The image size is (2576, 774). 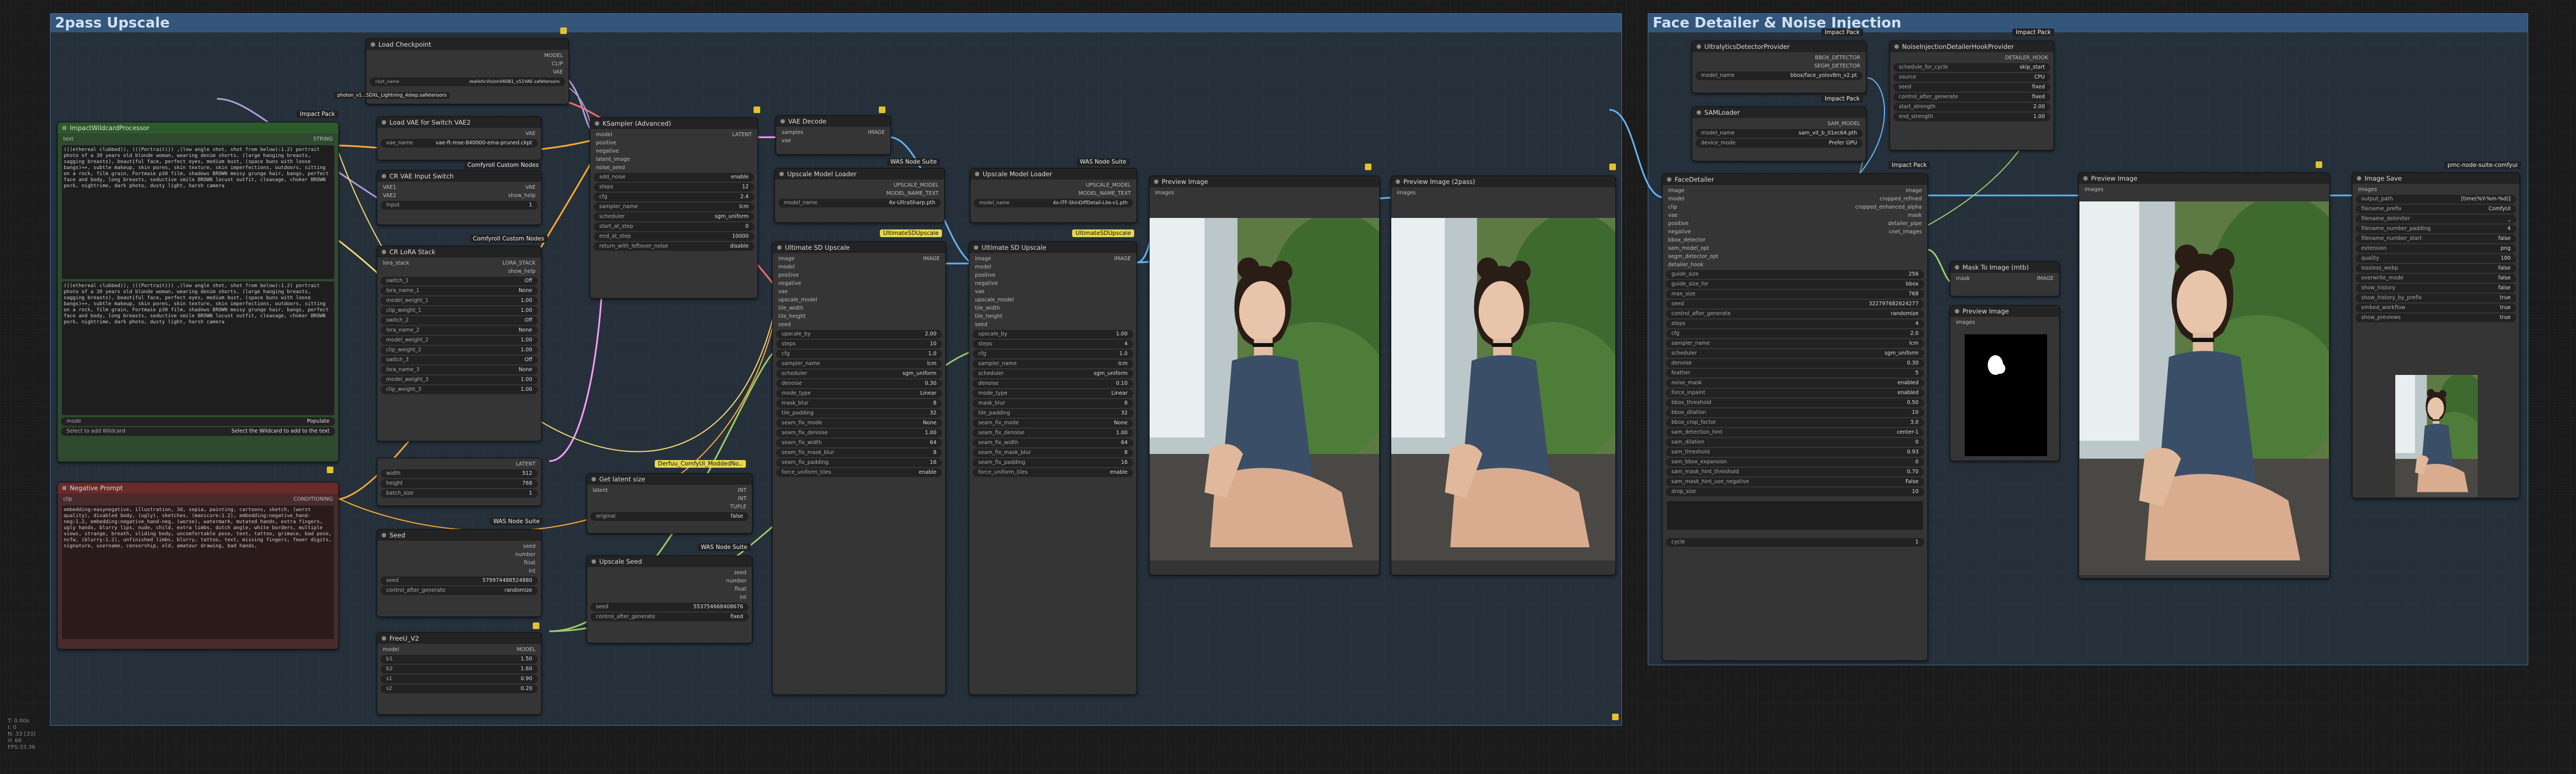 I want to click on input-text: text, so click(x=68, y=139).